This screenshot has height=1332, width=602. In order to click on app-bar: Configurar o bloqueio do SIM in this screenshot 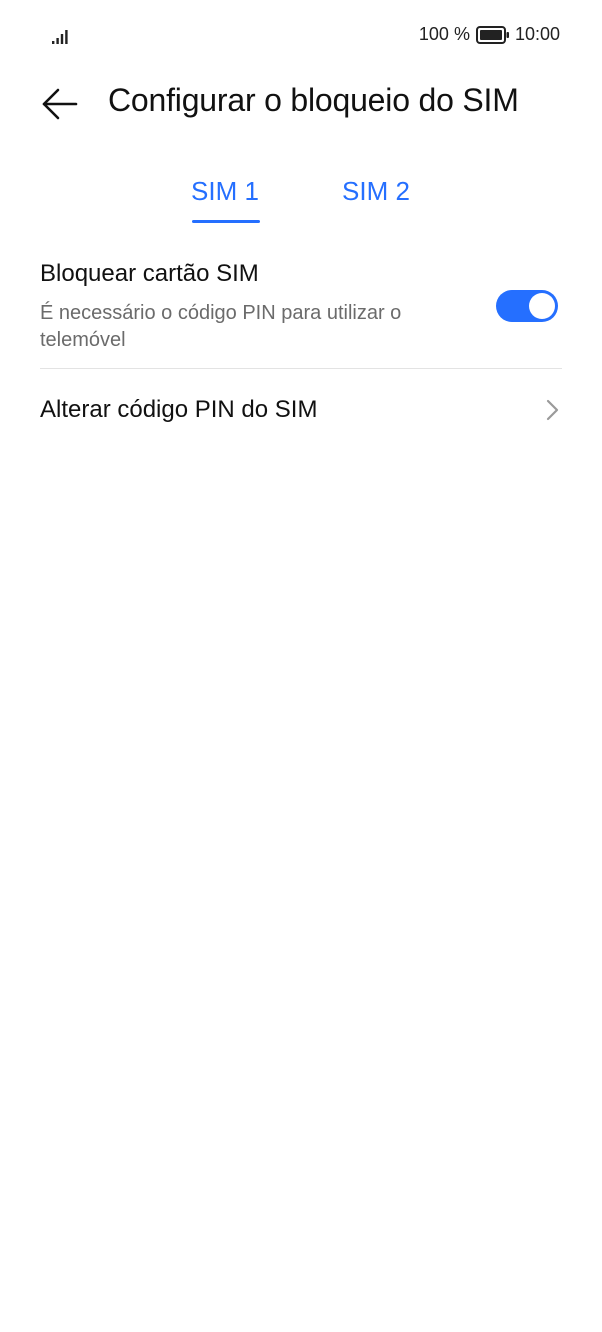, I will do `click(301, 104)`.